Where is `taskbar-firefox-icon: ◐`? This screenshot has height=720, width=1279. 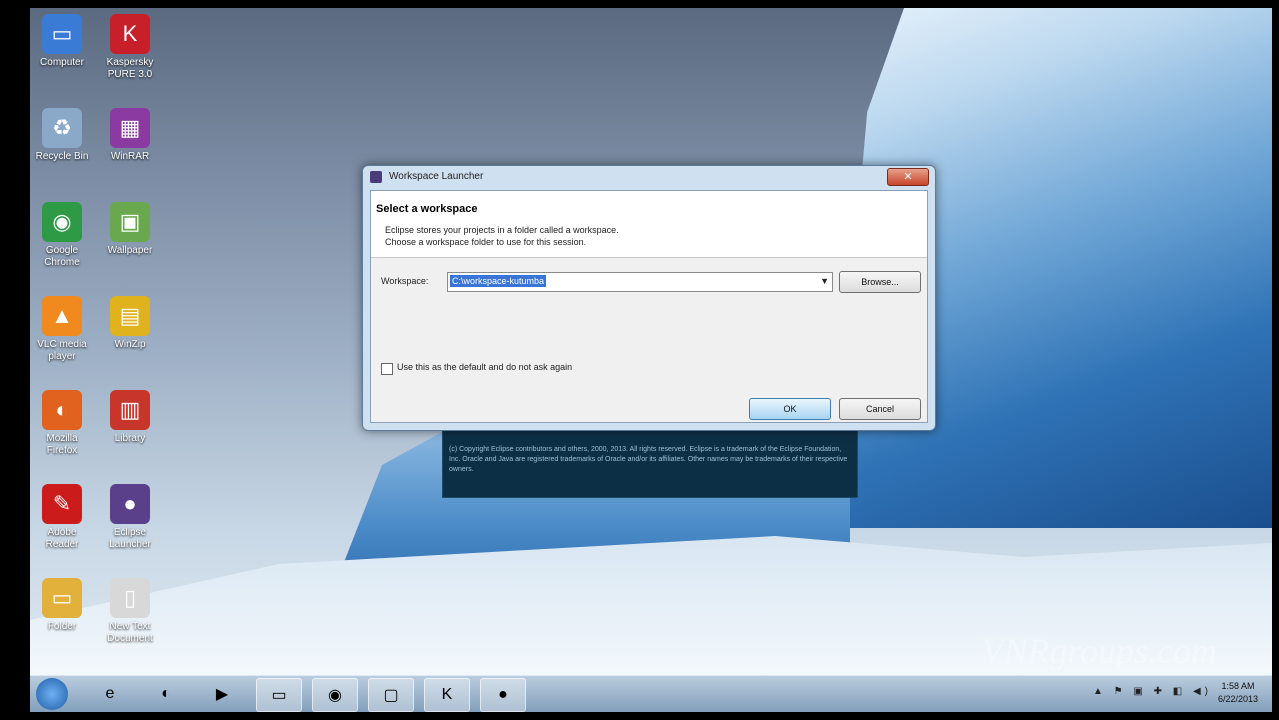 taskbar-firefox-icon: ◐ is located at coordinates (166, 694).